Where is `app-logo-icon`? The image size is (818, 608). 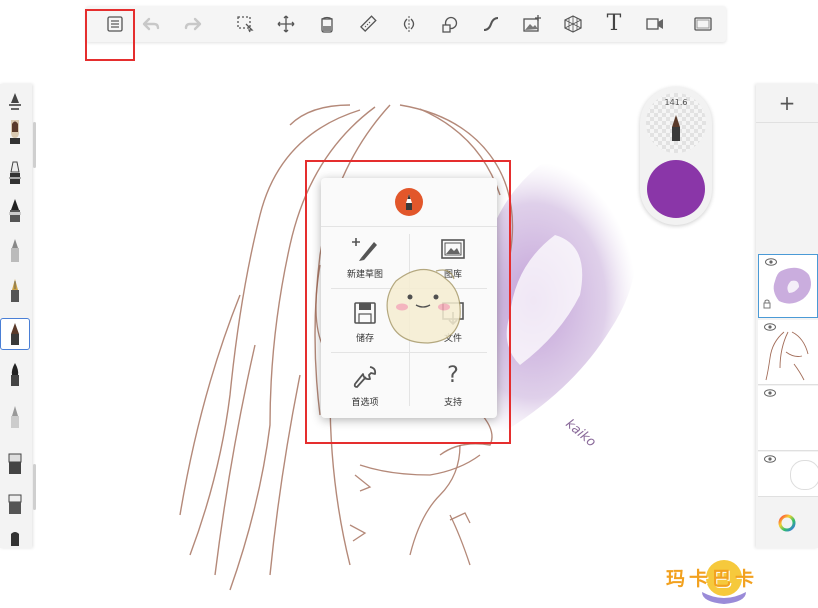 app-logo-icon is located at coordinates (409, 202).